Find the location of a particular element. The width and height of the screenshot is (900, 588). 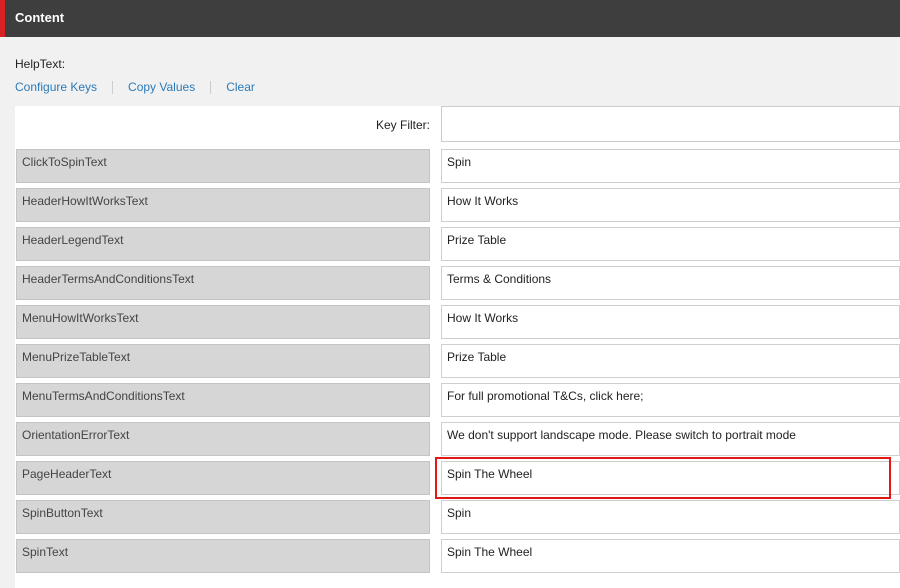

key-filter-label: Key Filter: is located at coordinates (403, 125).